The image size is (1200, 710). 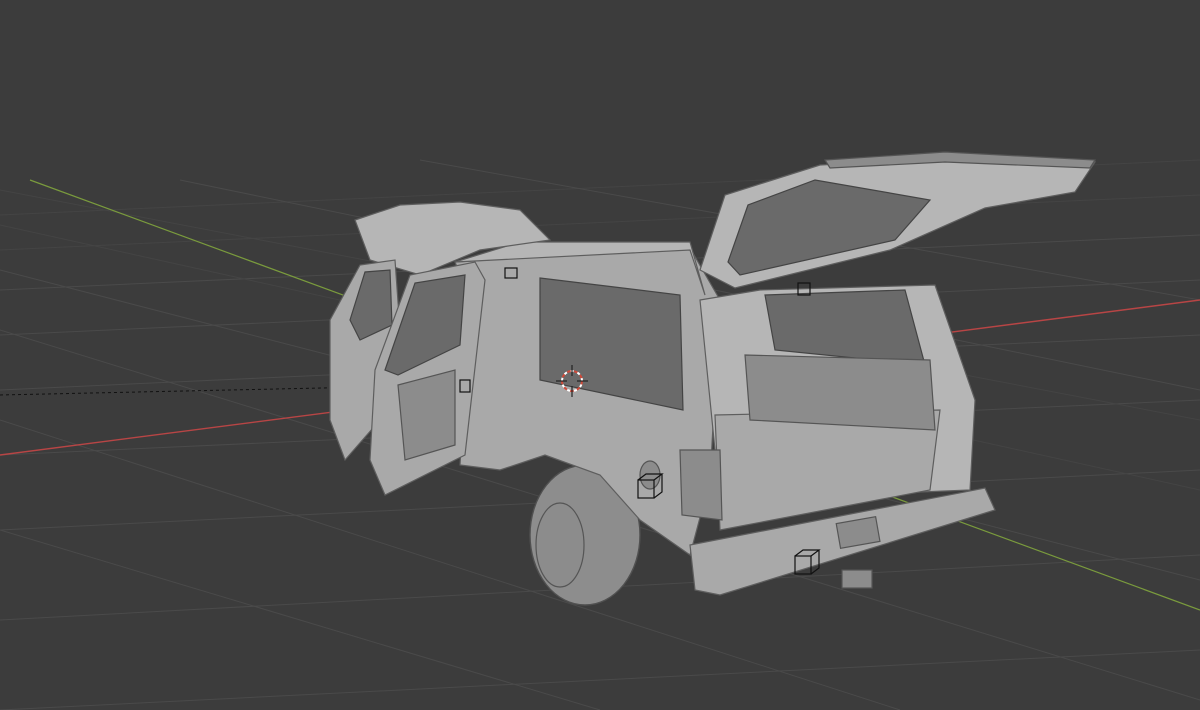 What do you see at coordinates (840, 392) in the screenshot?
I see `cargo-inner-wall` at bounding box center [840, 392].